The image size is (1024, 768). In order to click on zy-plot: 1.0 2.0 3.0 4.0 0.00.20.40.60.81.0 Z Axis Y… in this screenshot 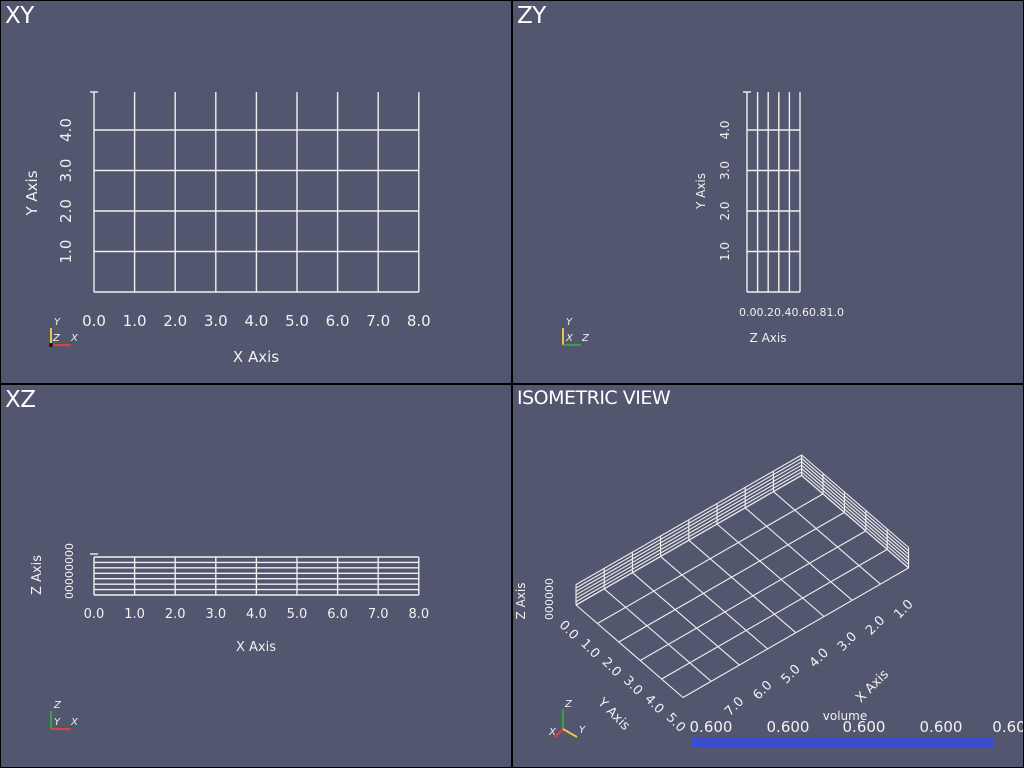, I will do `click(703, 218)`.